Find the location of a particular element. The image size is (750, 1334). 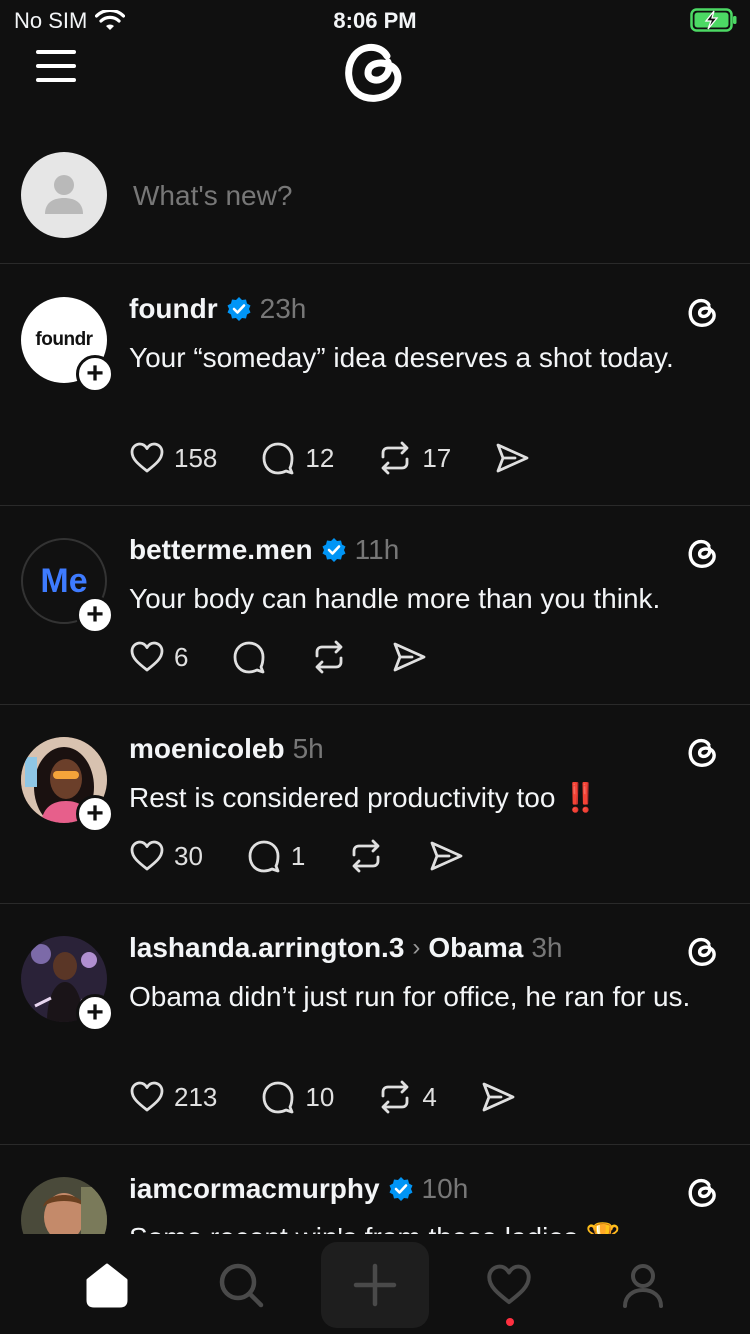

composer: What's new? is located at coordinates (375, 208).